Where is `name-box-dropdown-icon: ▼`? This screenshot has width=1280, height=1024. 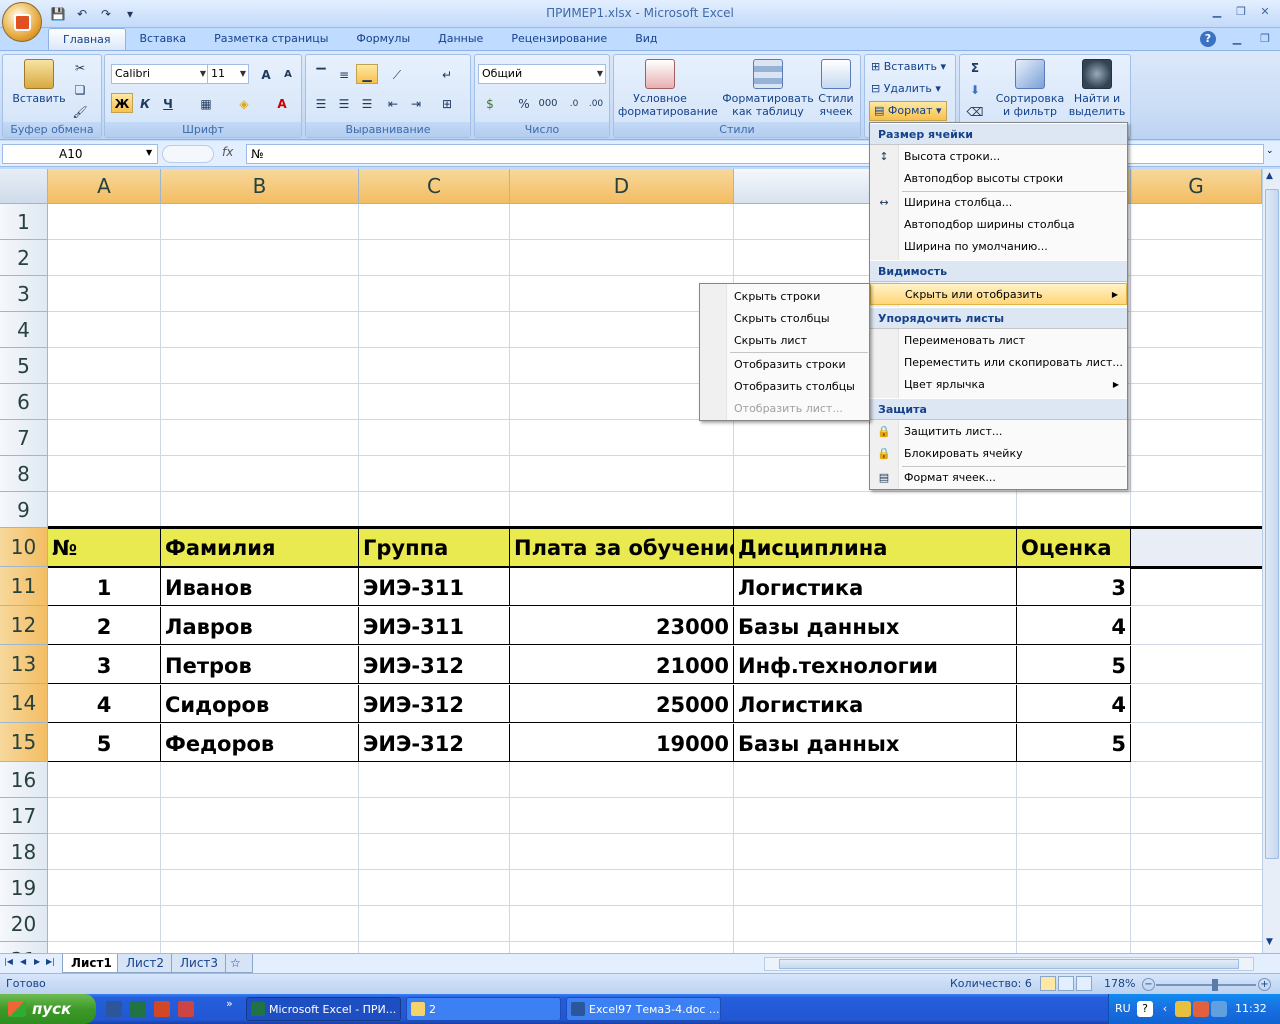
name-box-dropdown-icon: ▼ is located at coordinates (149, 152).